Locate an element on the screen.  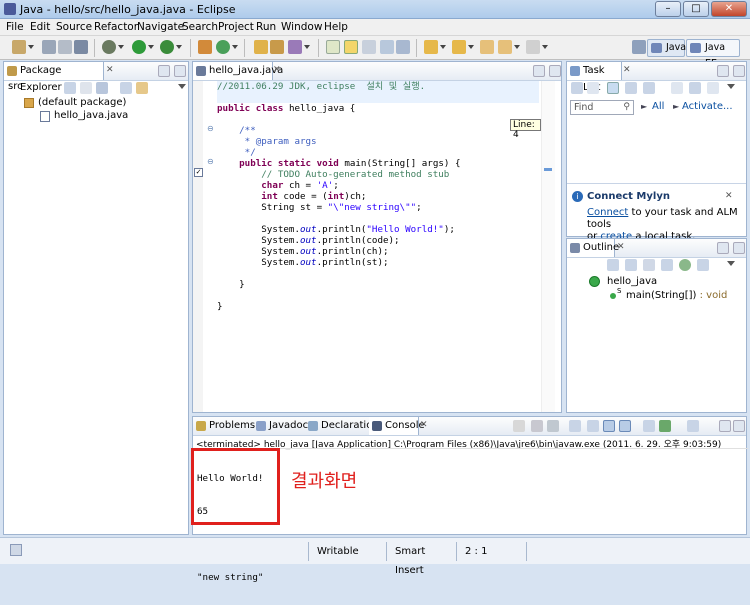
remove-launch-icon is located at coordinates (537, 426).